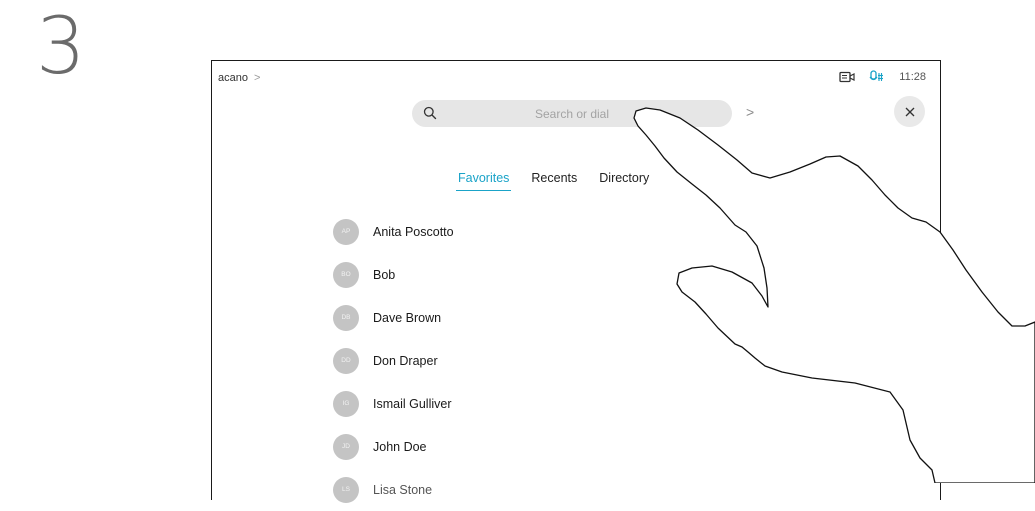 This screenshot has width=1035, height=511. I want to click on avatar: IG, so click(346, 403).